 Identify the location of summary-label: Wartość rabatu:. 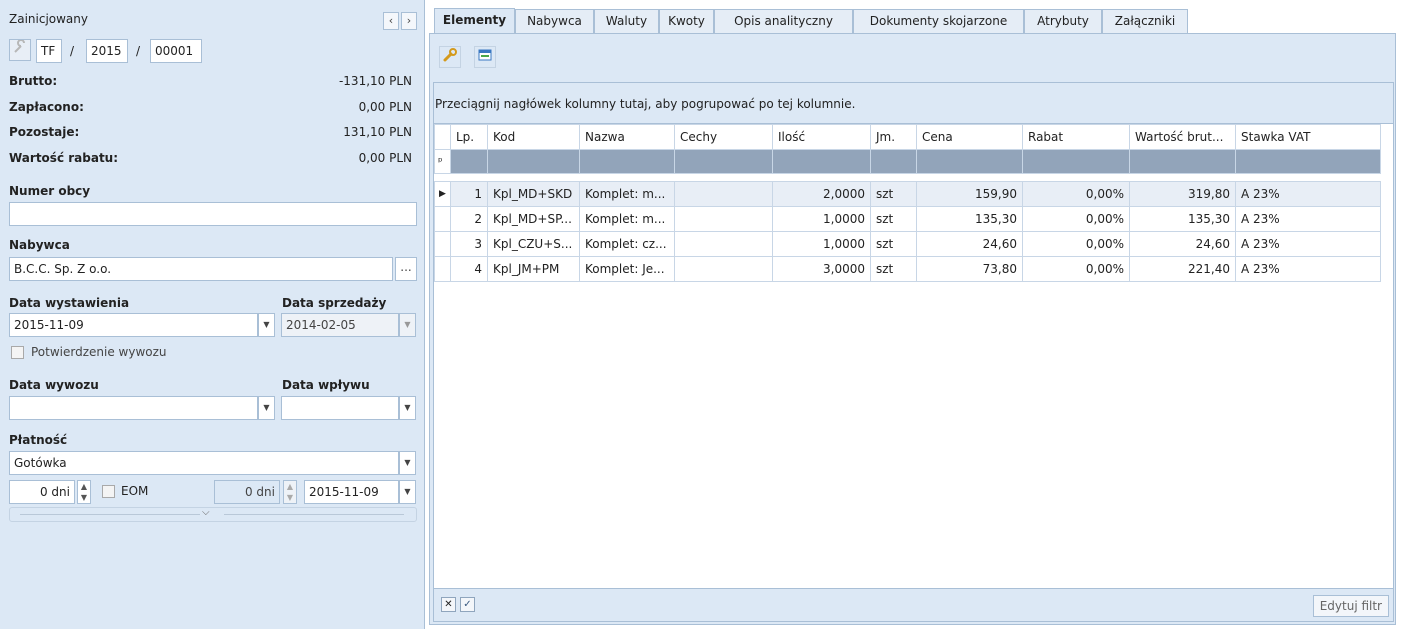
(64, 158).